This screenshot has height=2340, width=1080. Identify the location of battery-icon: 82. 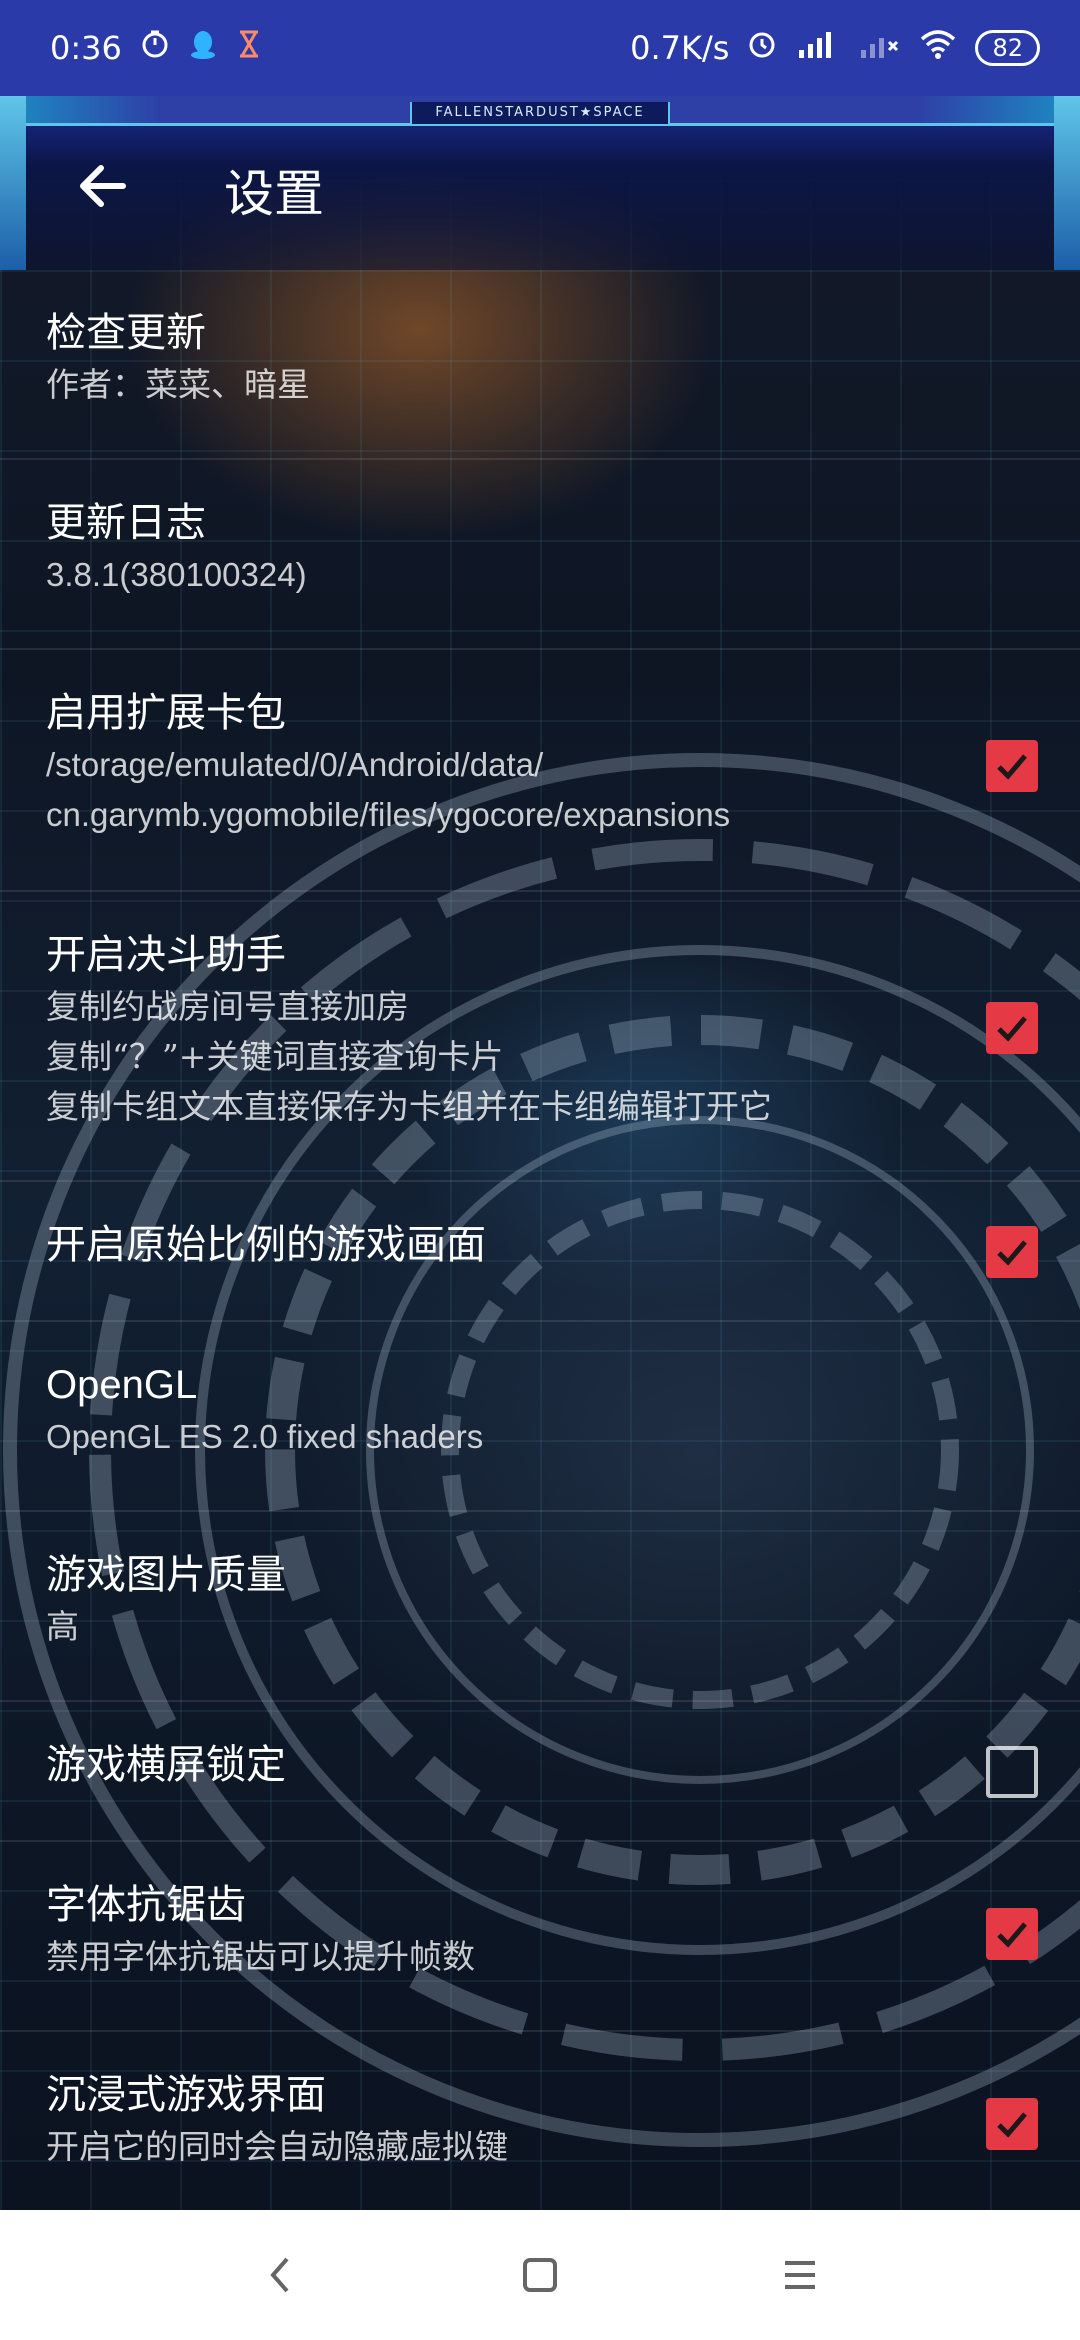
(1007, 48).